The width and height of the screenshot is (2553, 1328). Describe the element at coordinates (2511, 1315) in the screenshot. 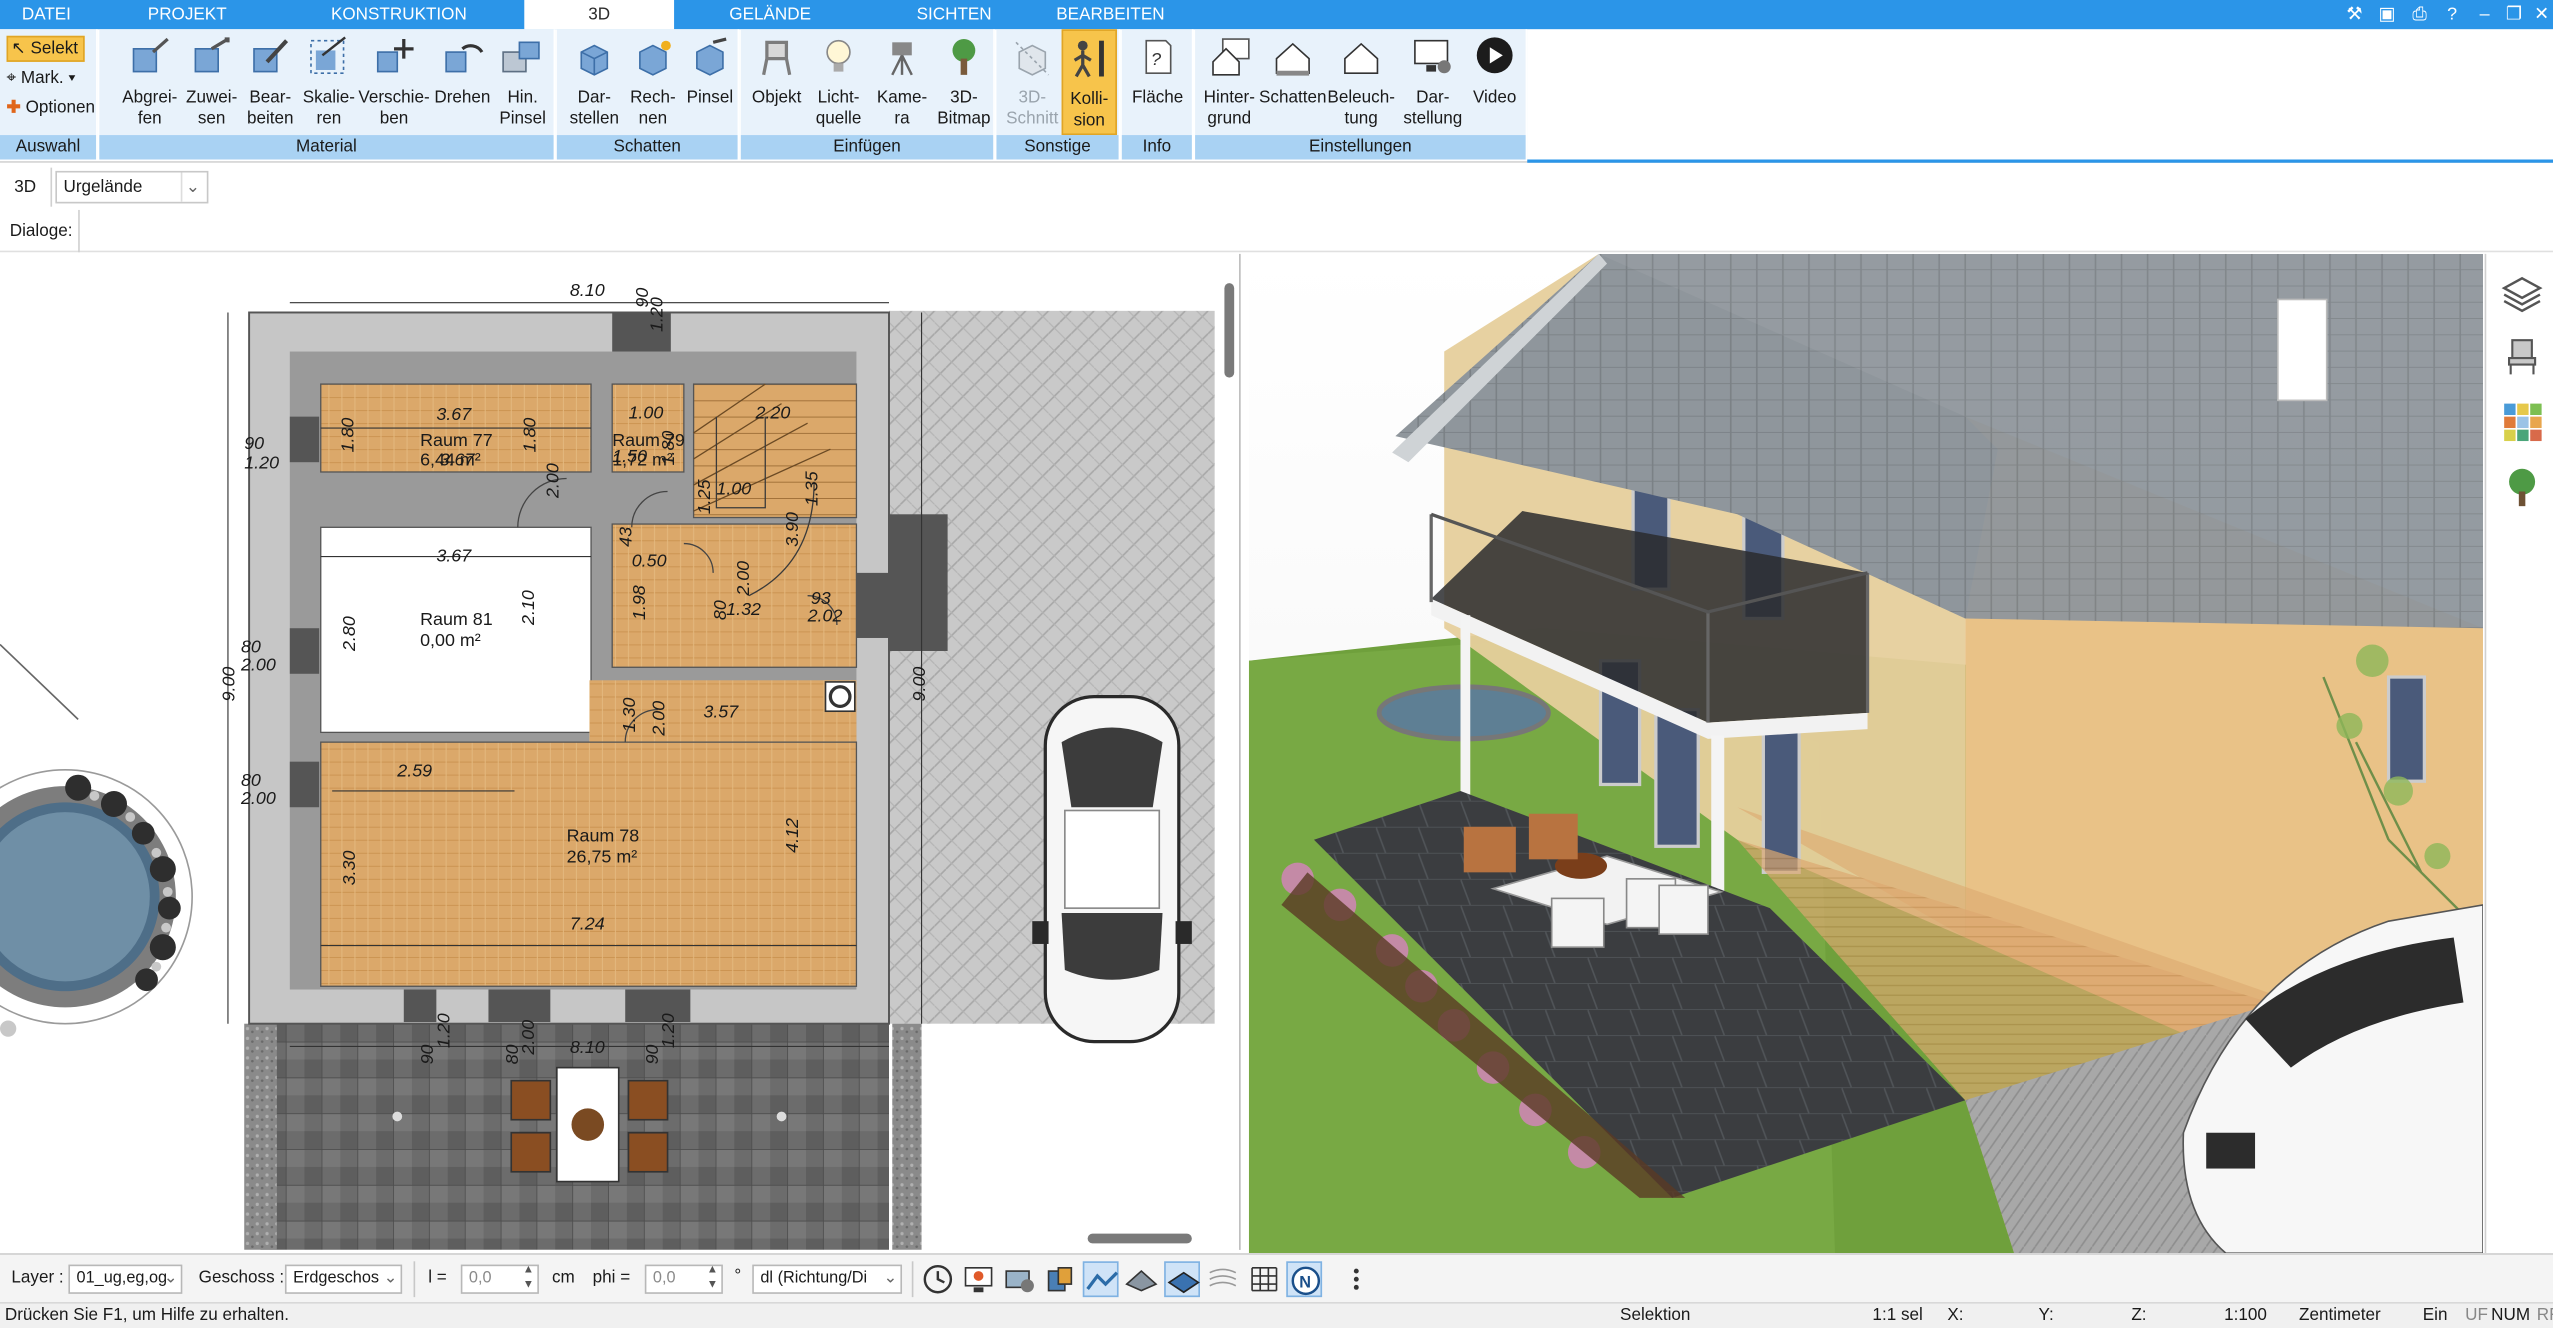

I see `status-num: NUM` at that location.